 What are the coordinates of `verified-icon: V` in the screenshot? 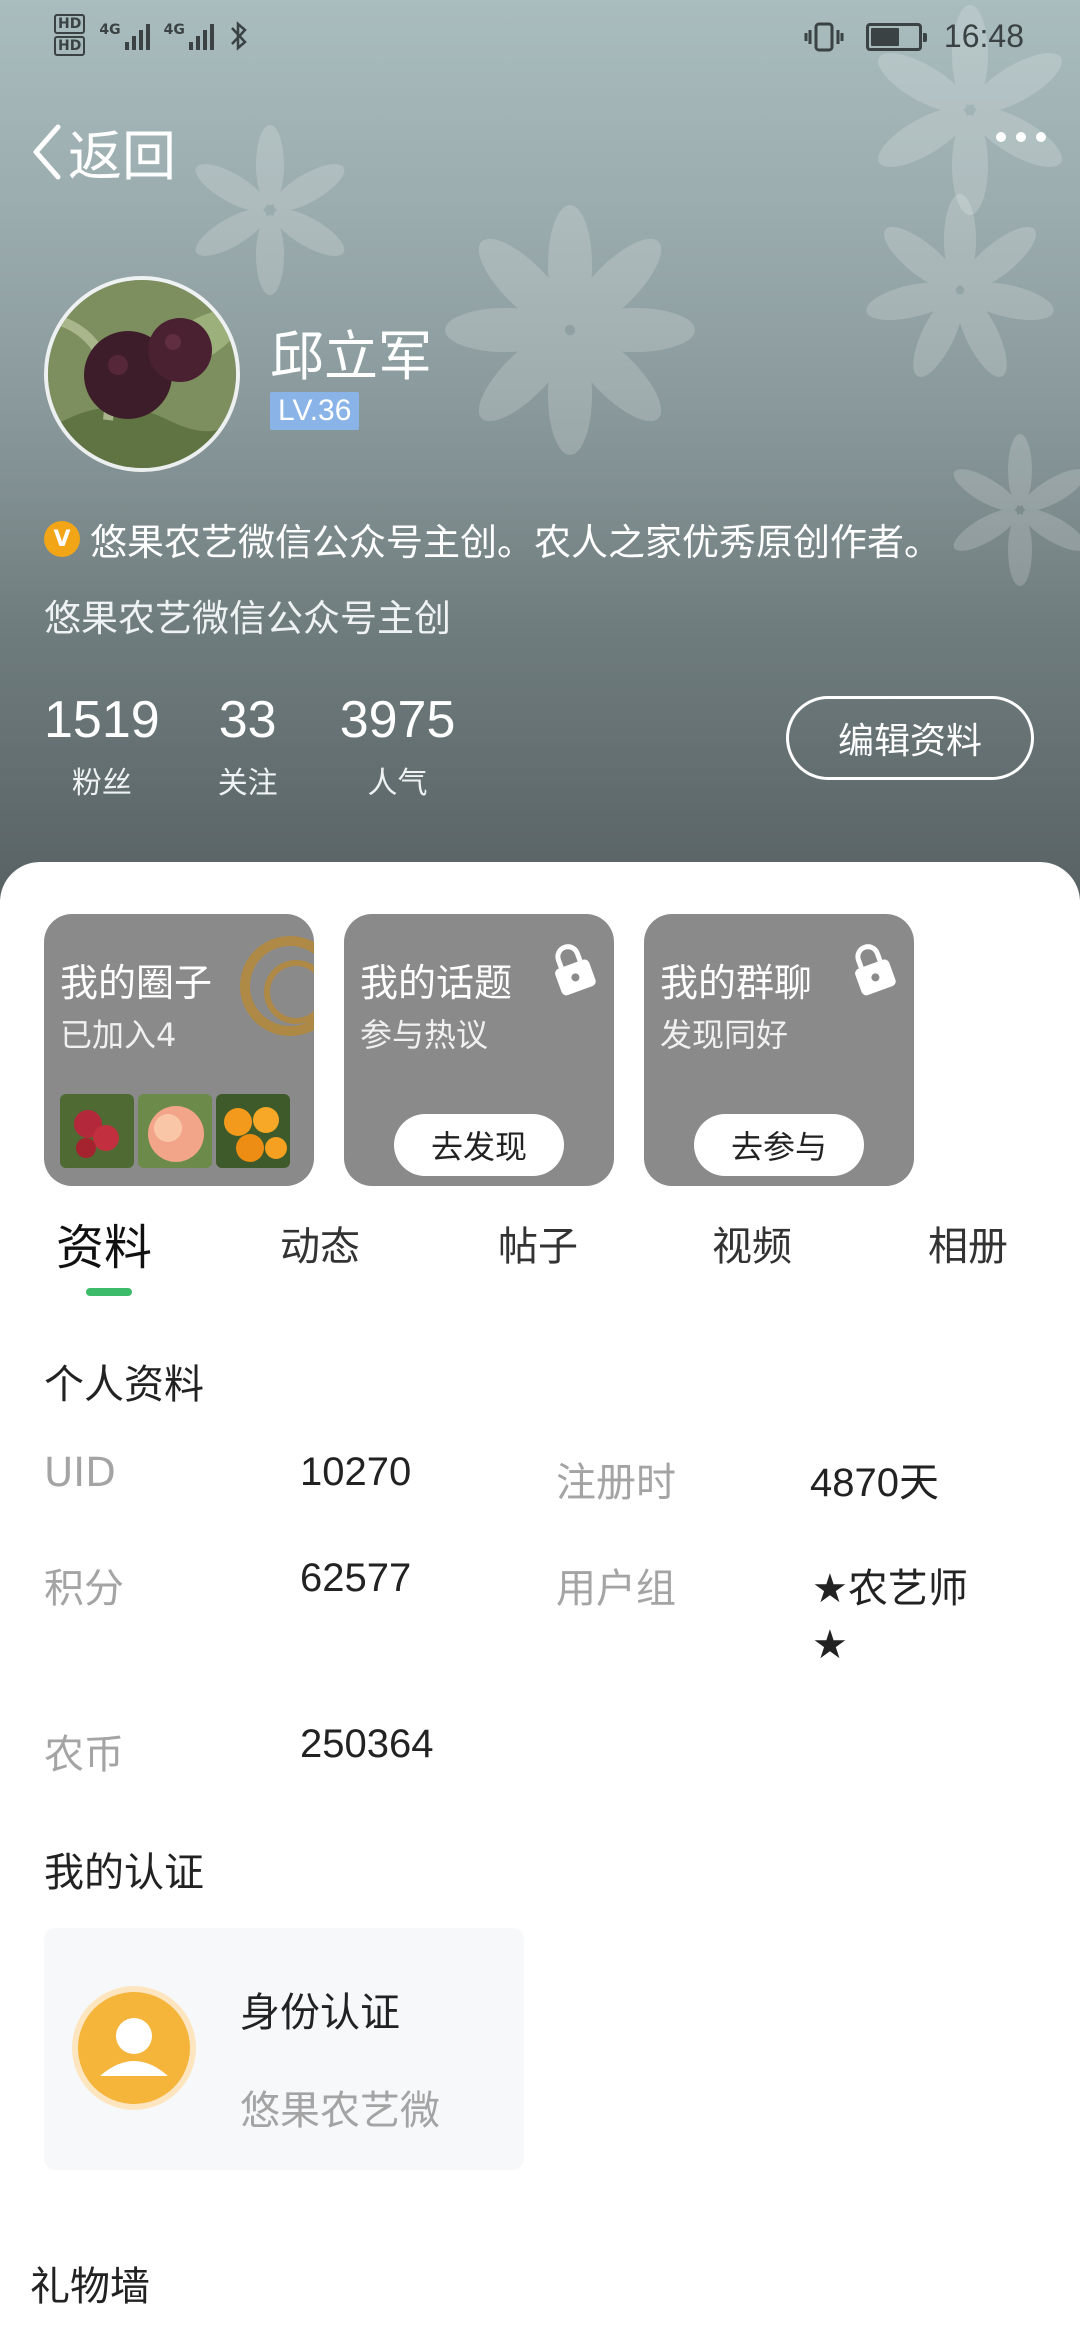 It's located at (62, 539).